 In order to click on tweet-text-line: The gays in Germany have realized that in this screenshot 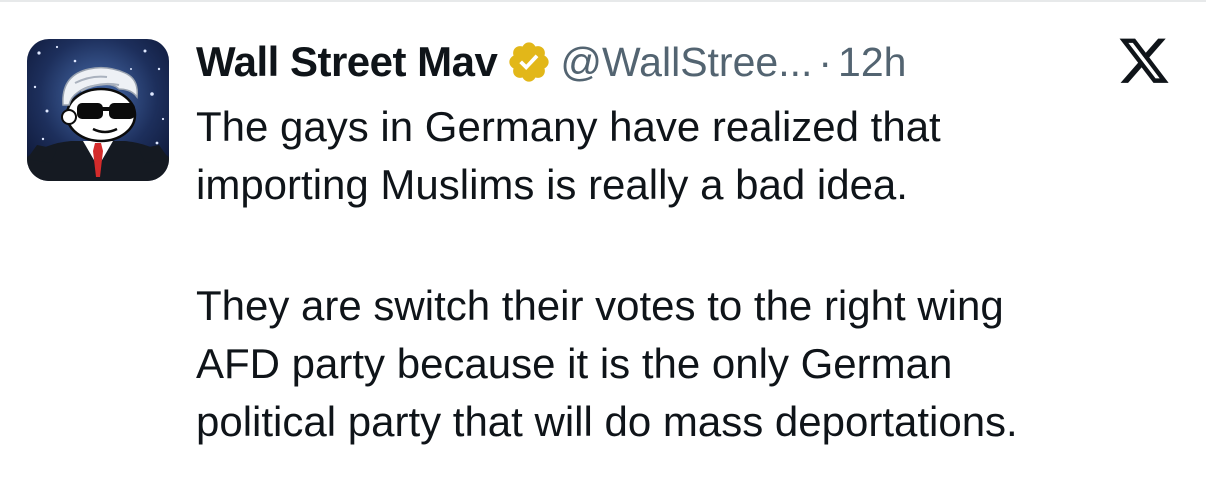, I will do `click(568, 126)`.